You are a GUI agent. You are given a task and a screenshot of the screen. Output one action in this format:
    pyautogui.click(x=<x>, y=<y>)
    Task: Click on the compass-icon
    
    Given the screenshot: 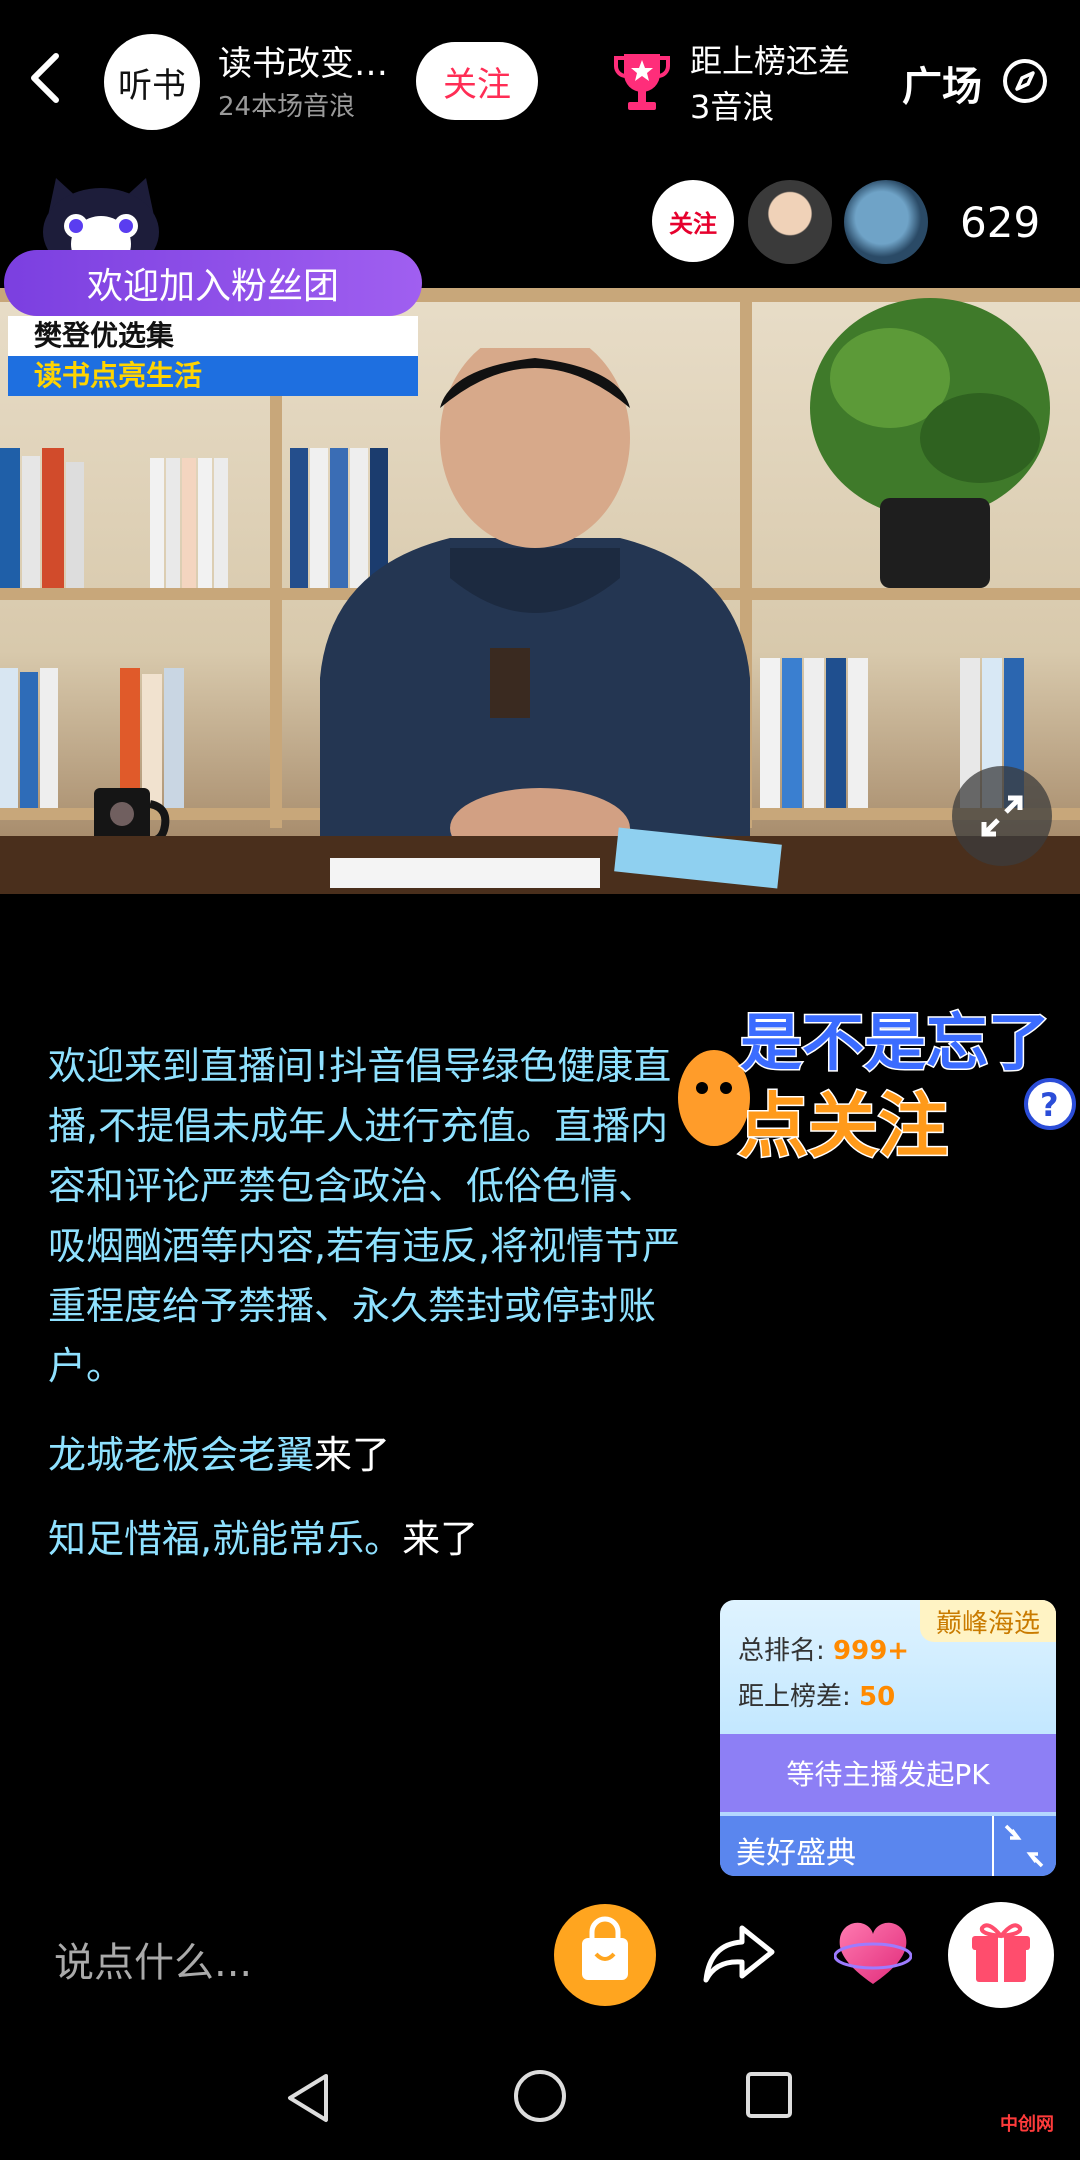 What is the action you would take?
    pyautogui.click(x=1025, y=81)
    